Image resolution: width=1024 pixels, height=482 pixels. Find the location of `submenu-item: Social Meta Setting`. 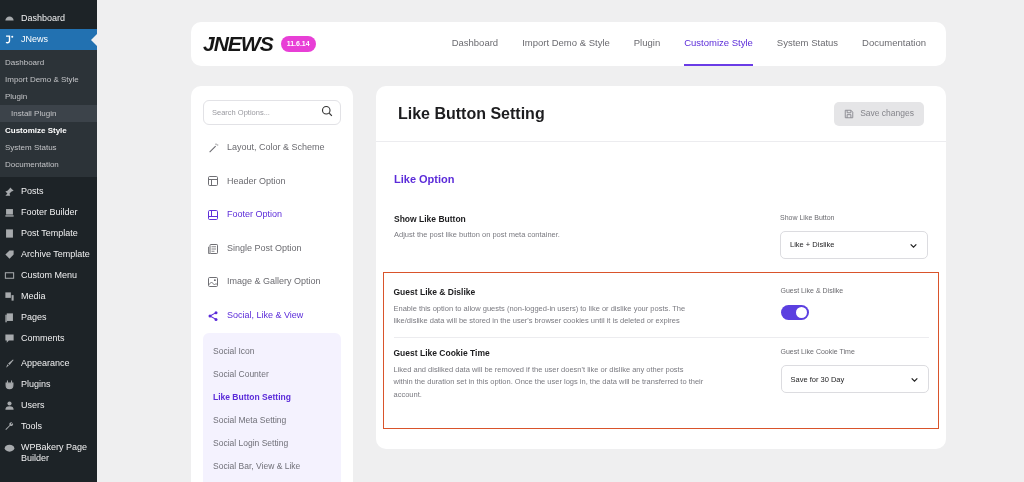

submenu-item: Social Meta Setting is located at coordinates (272, 420).